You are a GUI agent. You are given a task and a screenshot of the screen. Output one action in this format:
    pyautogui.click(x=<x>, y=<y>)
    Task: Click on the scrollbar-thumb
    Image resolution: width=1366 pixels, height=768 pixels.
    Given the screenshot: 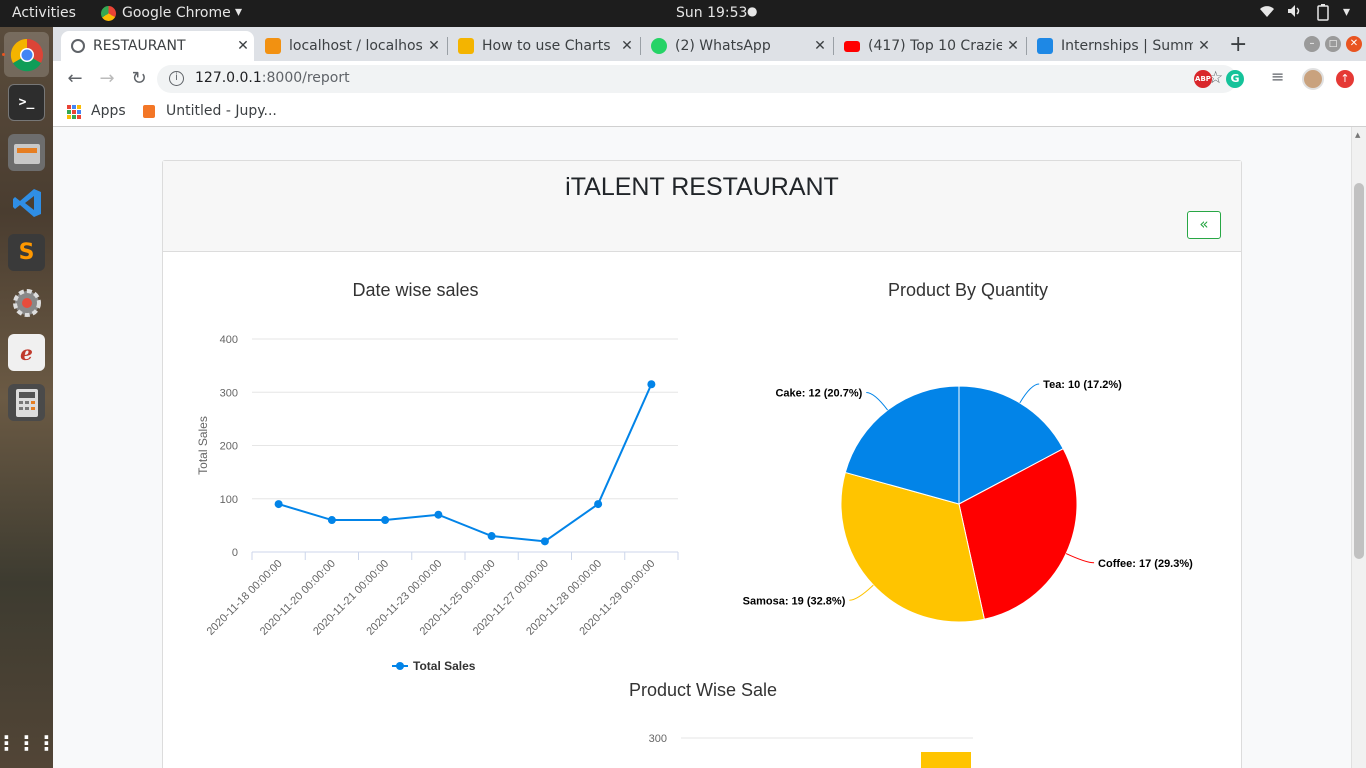 What is the action you would take?
    pyautogui.click(x=1359, y=371)
    